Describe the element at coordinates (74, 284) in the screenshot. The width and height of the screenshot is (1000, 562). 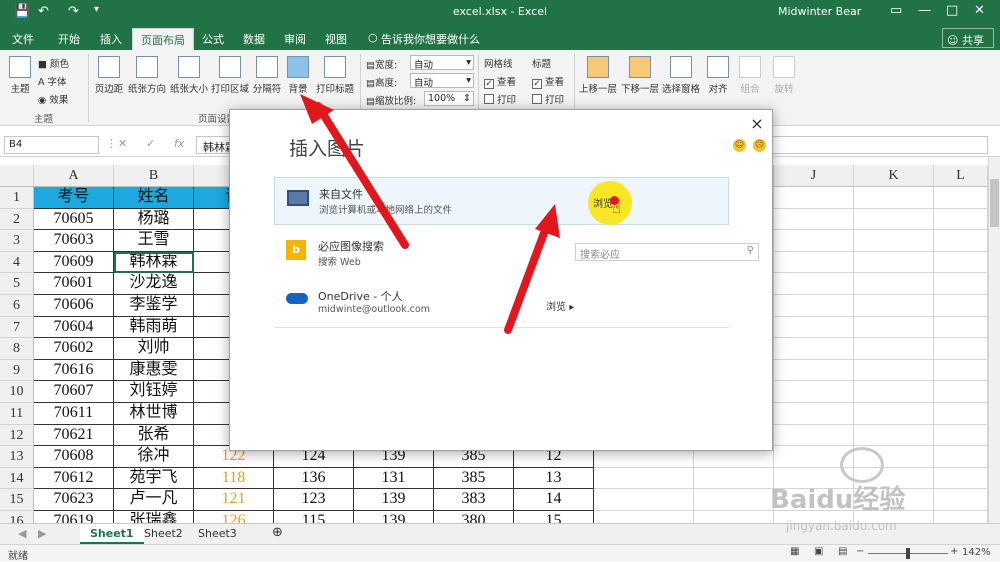
I see `table-cell: 70601` at that location.